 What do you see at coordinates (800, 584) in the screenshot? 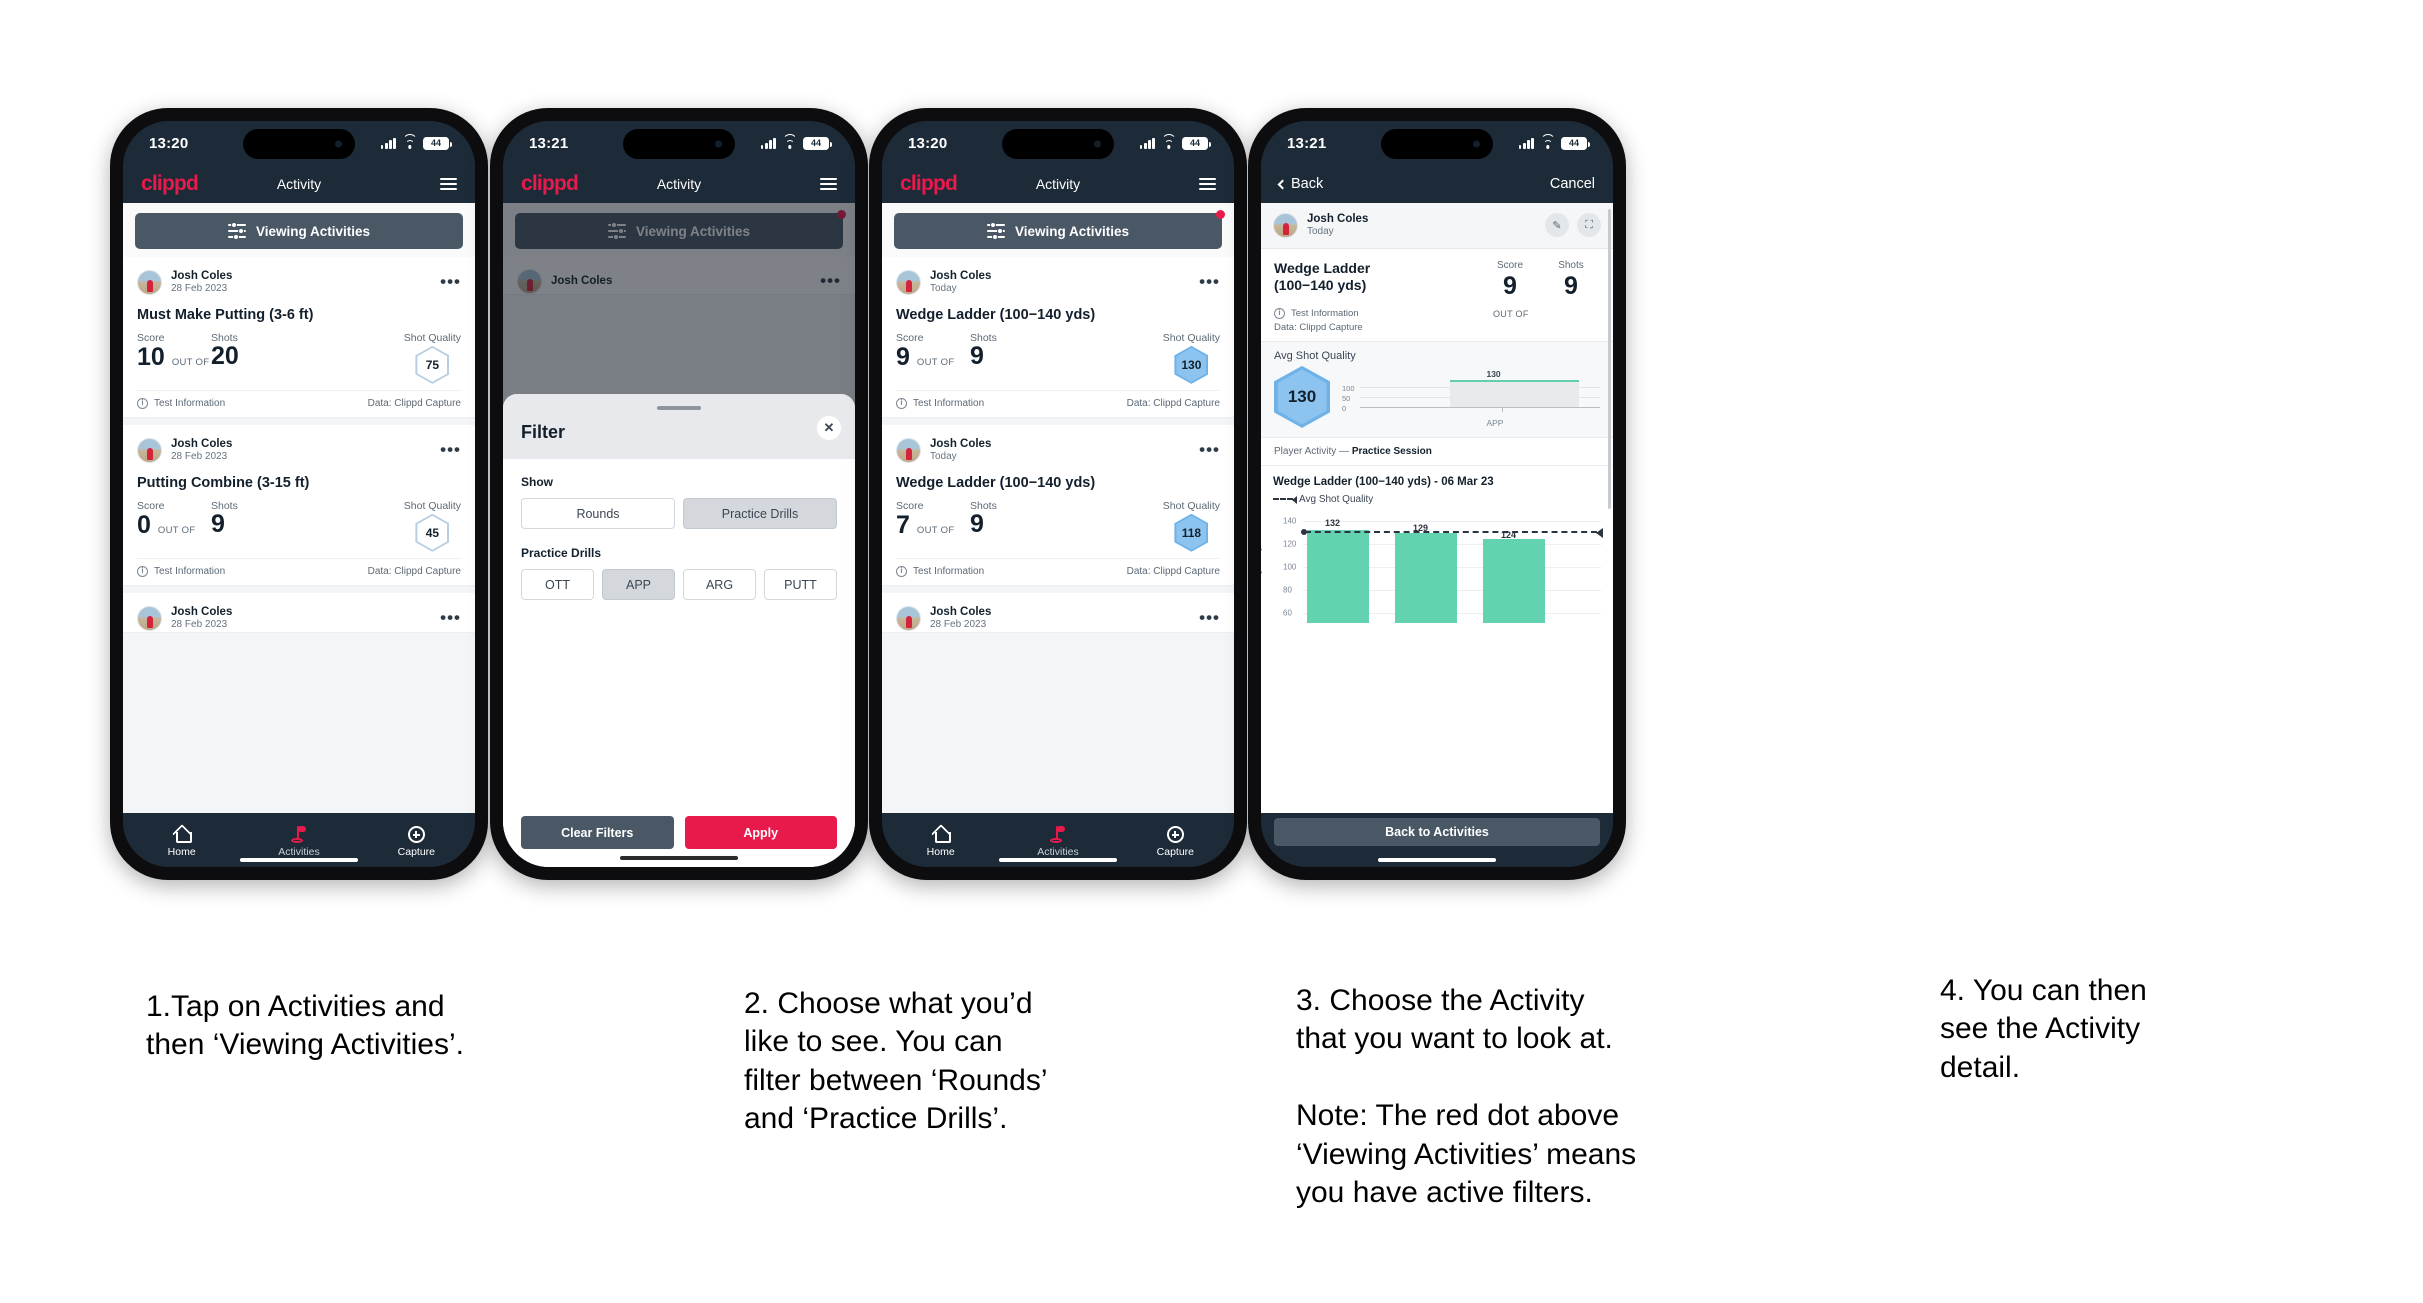
I see `drill-chip-putt: PUTT` at bounding box center [800, 584].